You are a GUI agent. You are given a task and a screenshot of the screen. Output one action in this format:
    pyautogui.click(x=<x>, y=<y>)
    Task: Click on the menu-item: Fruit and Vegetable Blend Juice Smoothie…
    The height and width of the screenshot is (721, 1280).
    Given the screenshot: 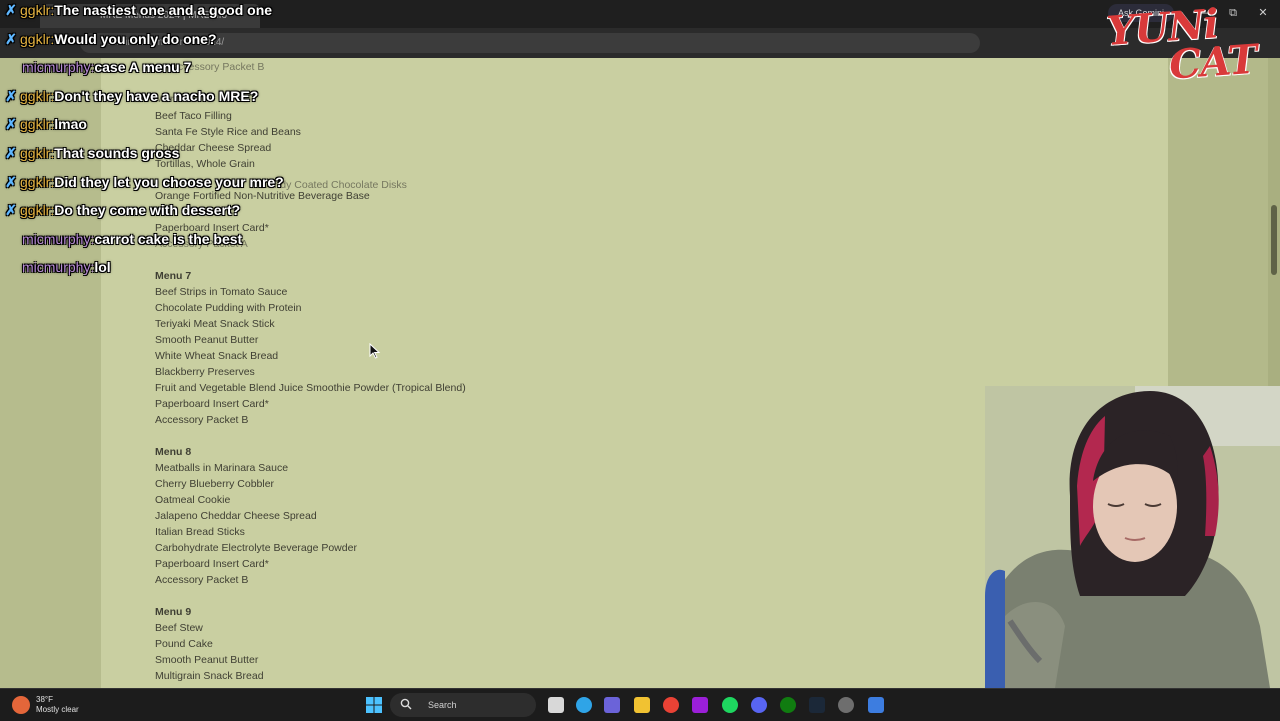 What is the action you would take?
    pyautogui.click(x=310, y=388)
    